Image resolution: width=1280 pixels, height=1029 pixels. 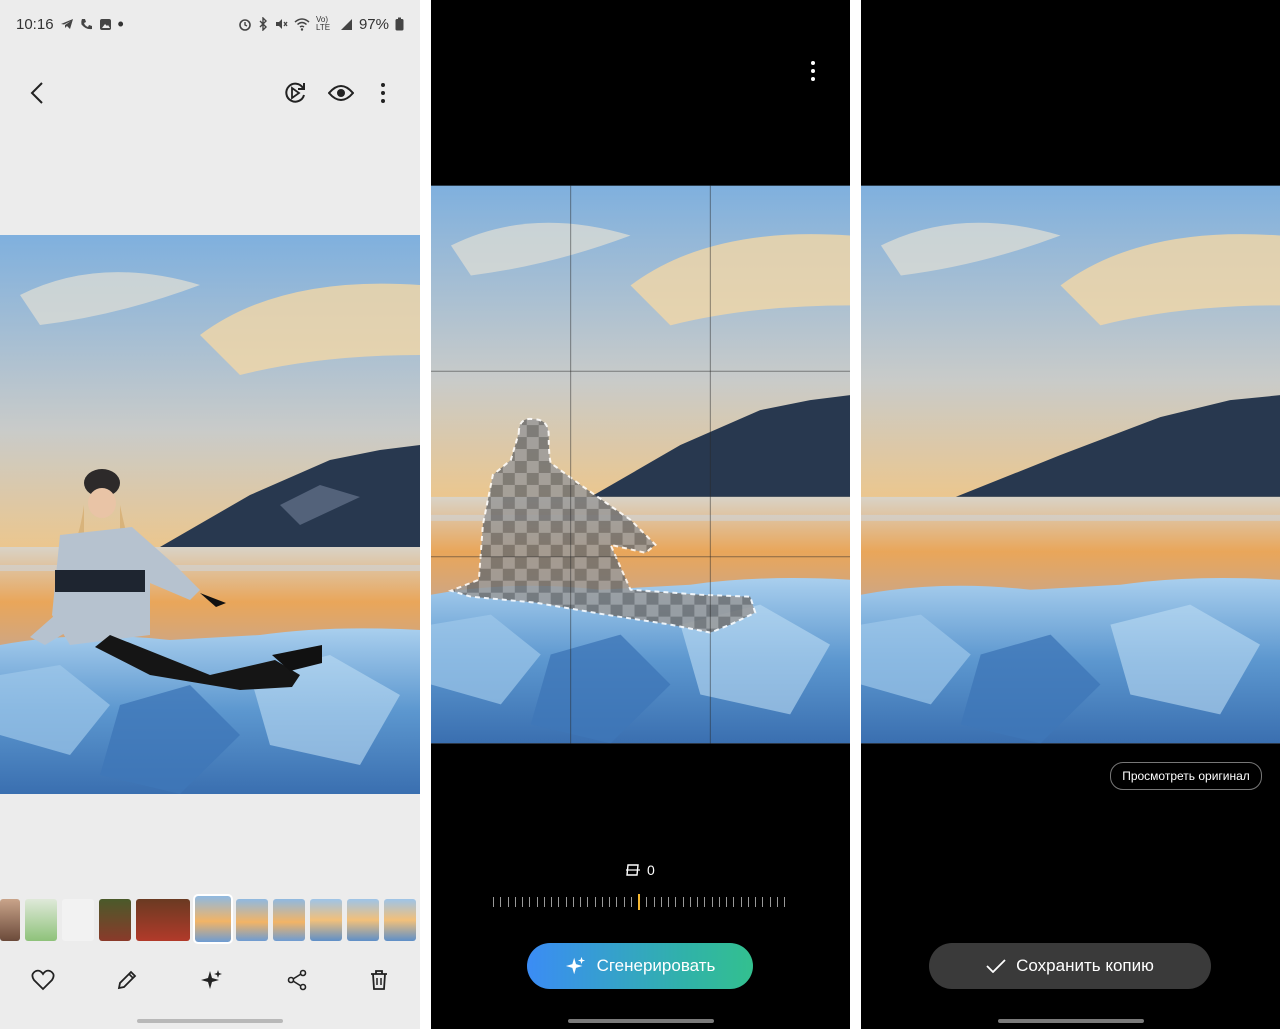 I want to click on ai-edit-button, so click(x=212, y=980).